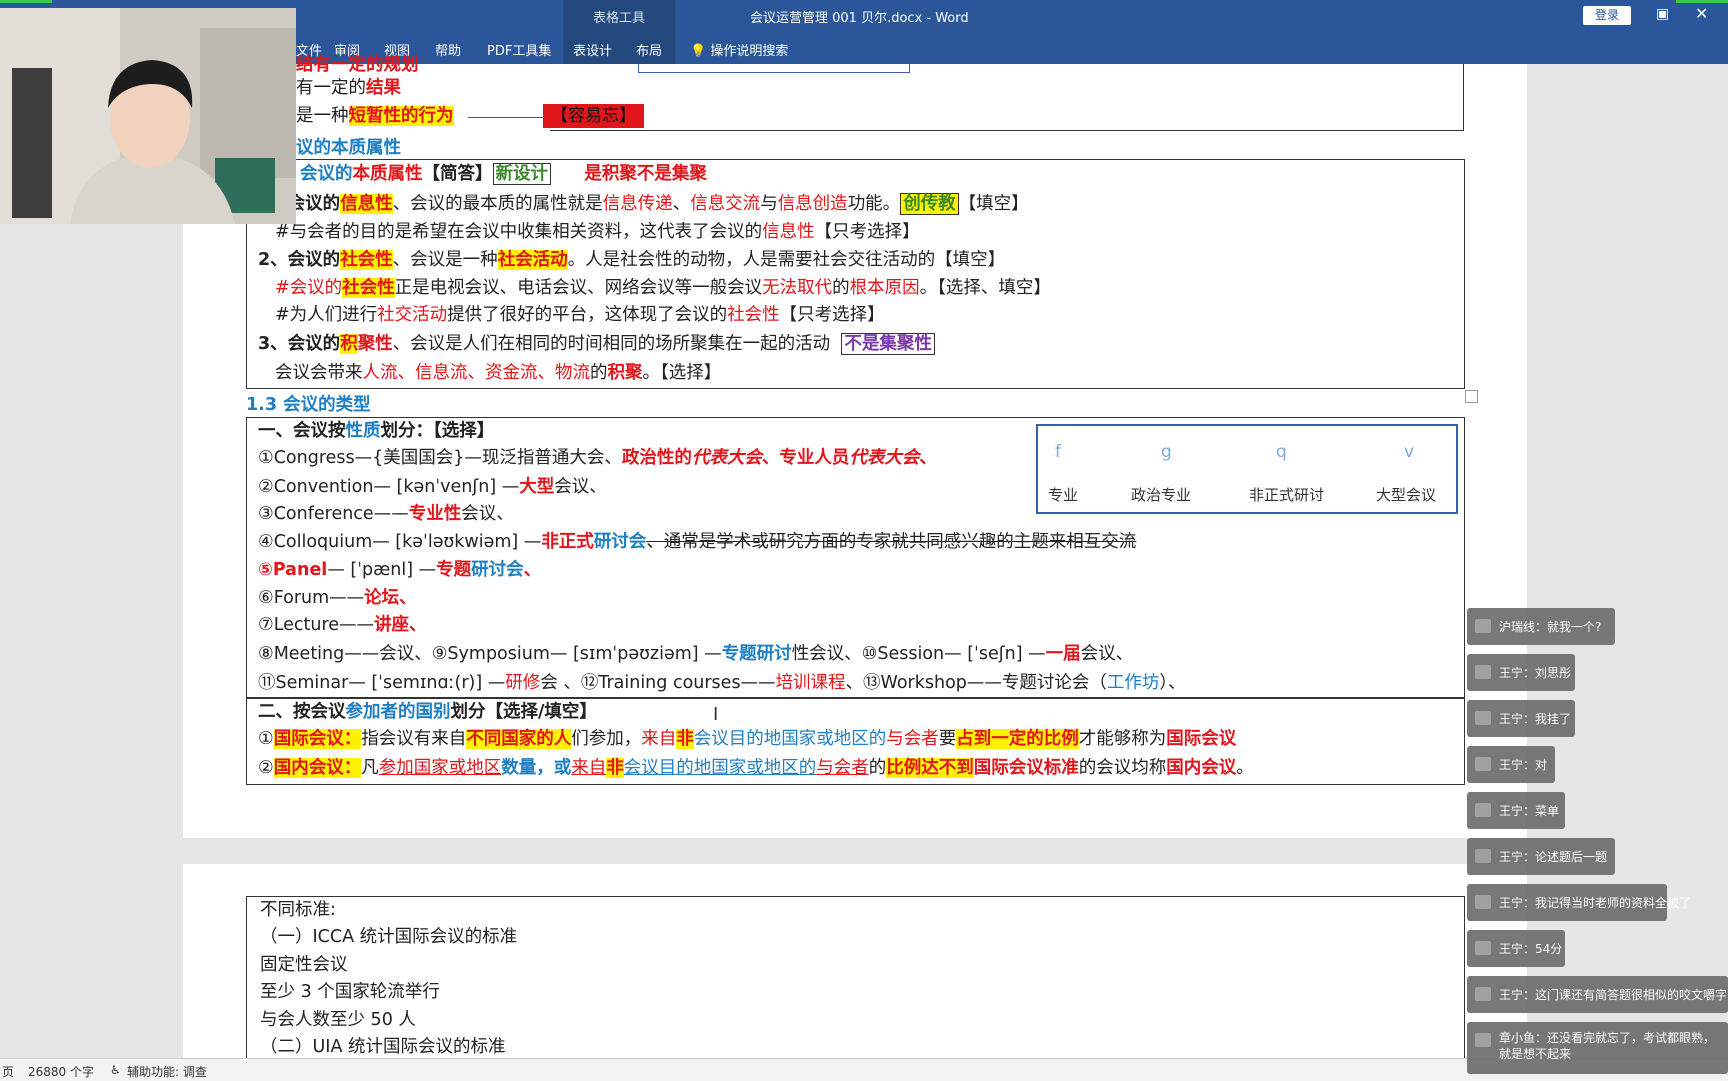 The width and height of the screenshot is (1728, 1081). I want to click on essence-title: 会议的本质属性【简答】 新设计 是积聚不是集聚, so click(503, 174).